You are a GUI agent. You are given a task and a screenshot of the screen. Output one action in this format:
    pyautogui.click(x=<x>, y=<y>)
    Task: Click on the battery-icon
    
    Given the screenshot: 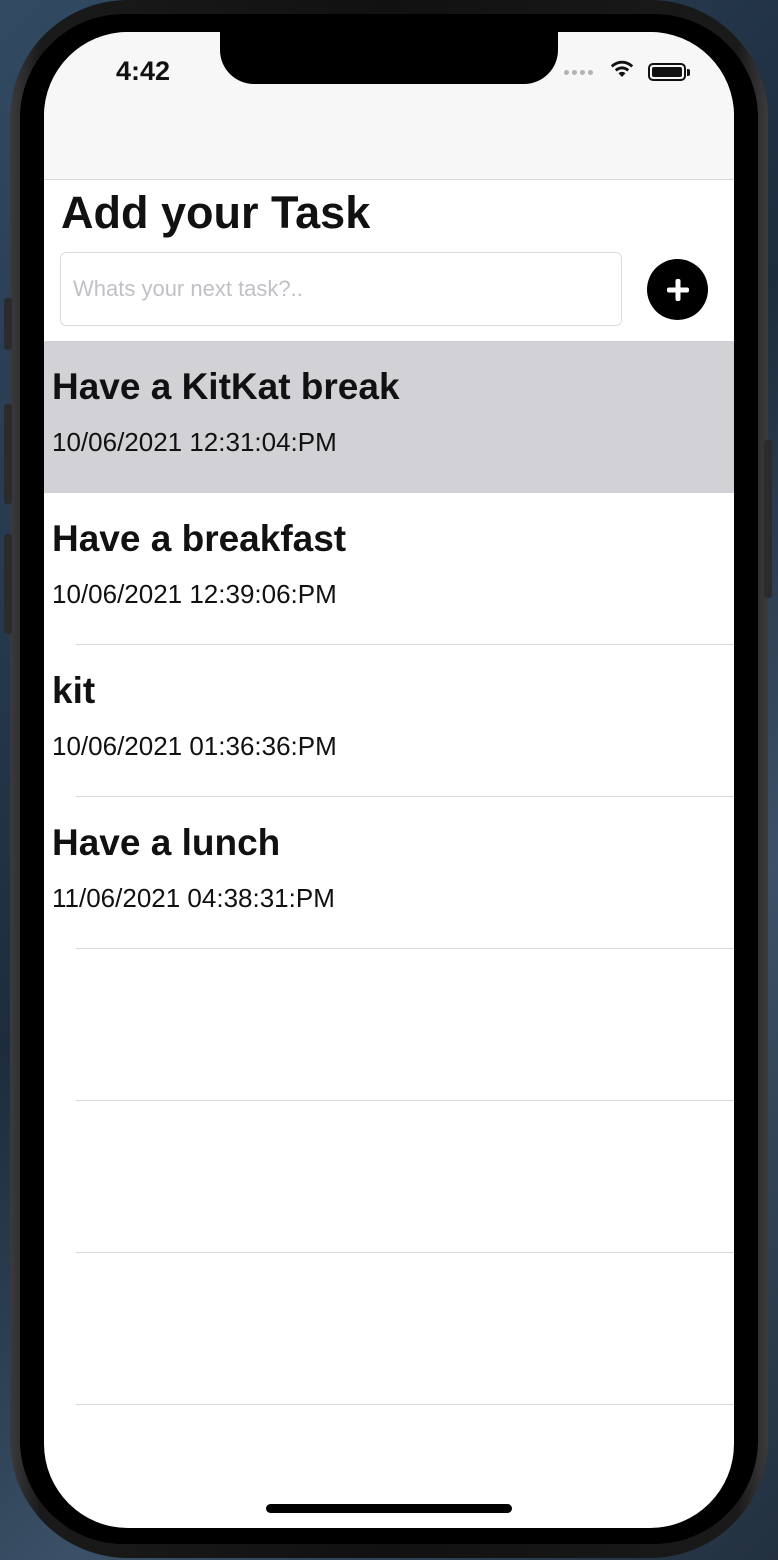 What is the action you would take?
    pyautogui.click(x=669, y=72)
    